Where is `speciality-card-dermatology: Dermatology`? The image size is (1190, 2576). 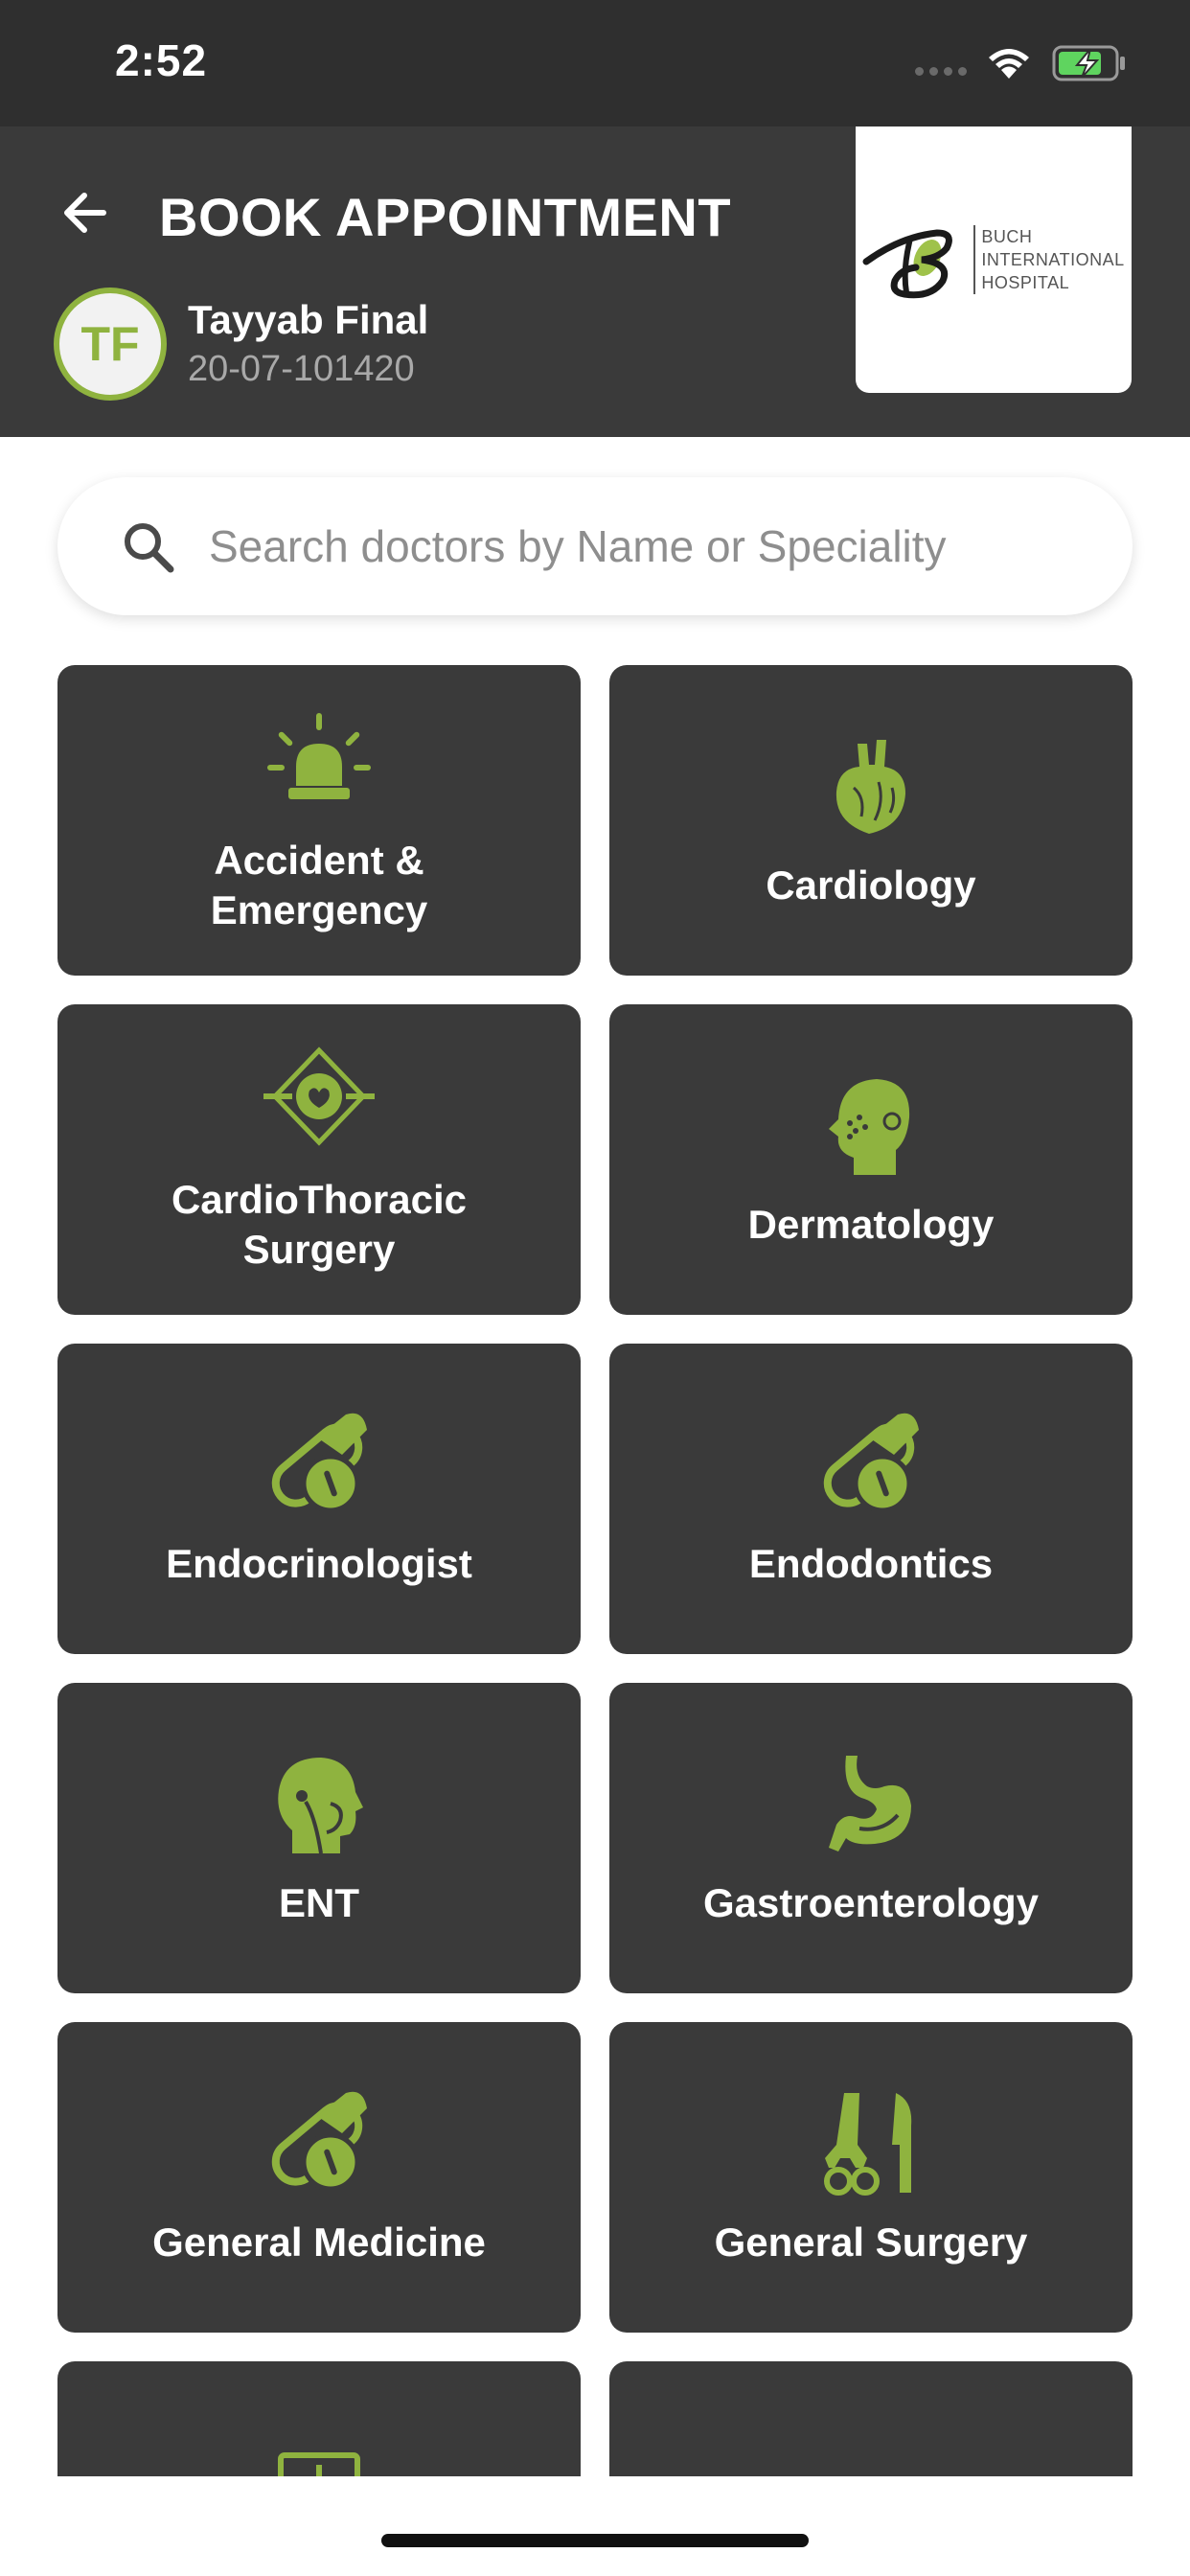
speciality-card-dermatology: Dermatology is located at coordinates (871, 1159).